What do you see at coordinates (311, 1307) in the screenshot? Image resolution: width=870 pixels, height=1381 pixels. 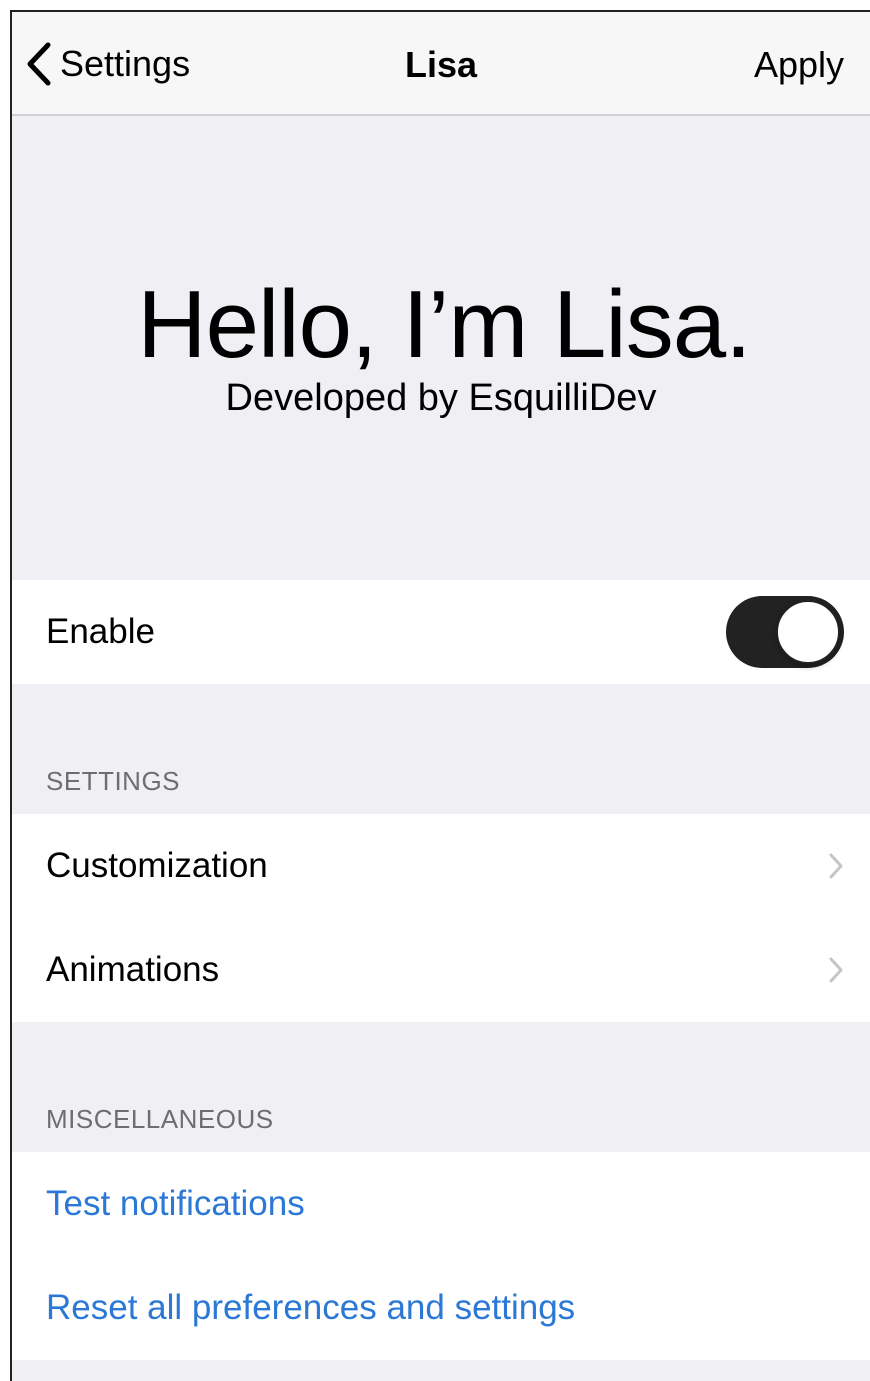 I see `list-item-label: Reset all preferences and settings` at bounding box center [311, 1307].